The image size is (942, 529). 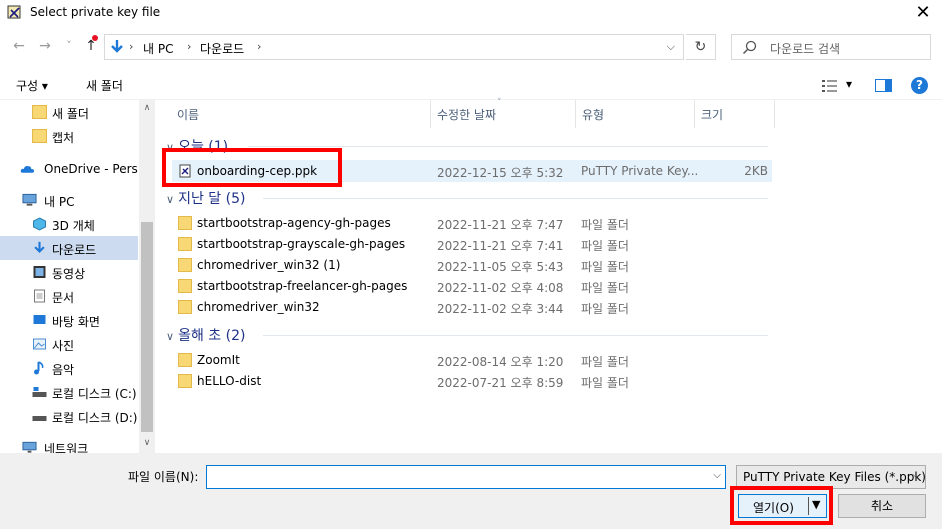 What do you see at coordinates (269, 265) in the screenshot?
I see `file-name: chromedriver_win32 (1)` at bounding box center [269, 265].